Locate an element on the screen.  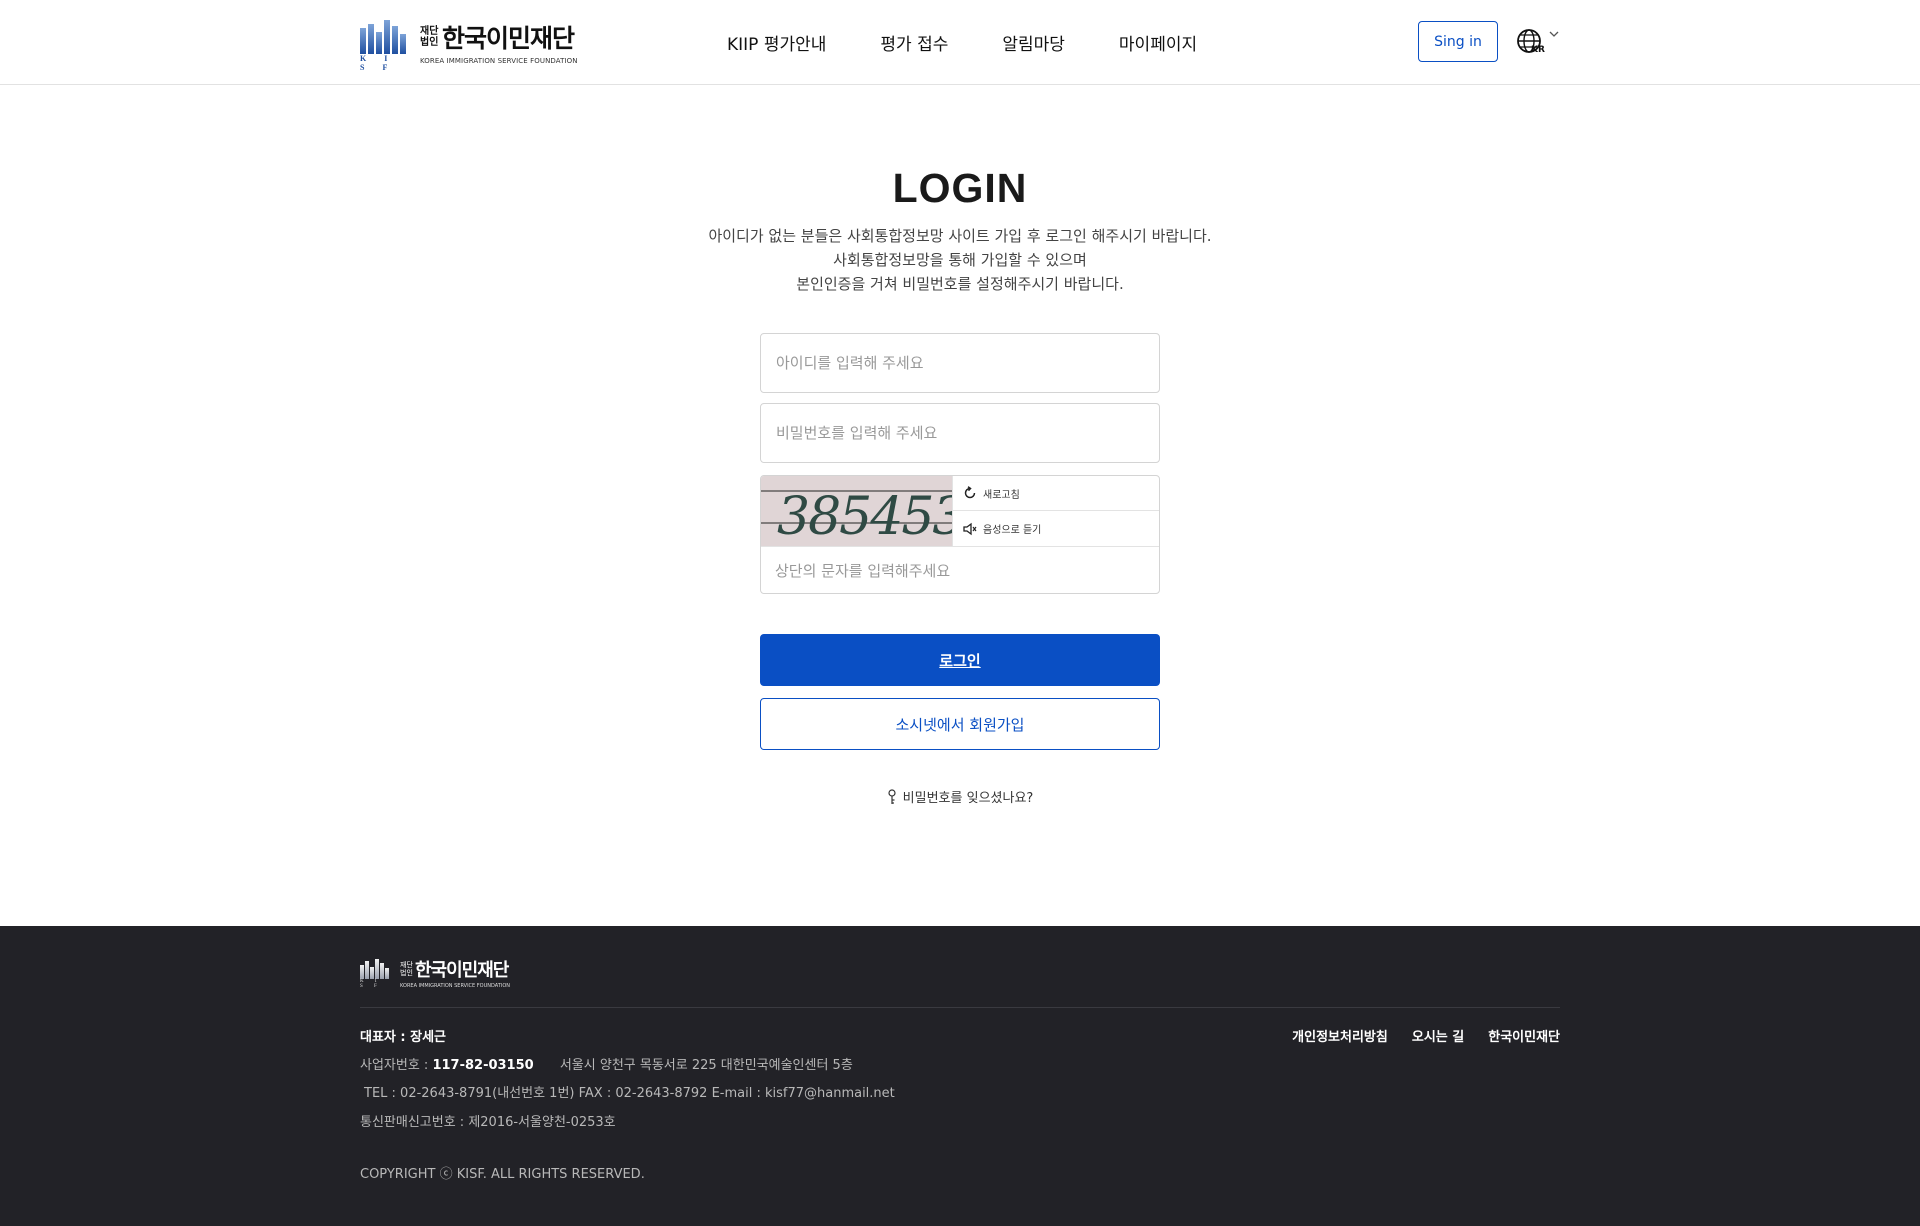
refresh-icon is located at coordinates (970, 492).